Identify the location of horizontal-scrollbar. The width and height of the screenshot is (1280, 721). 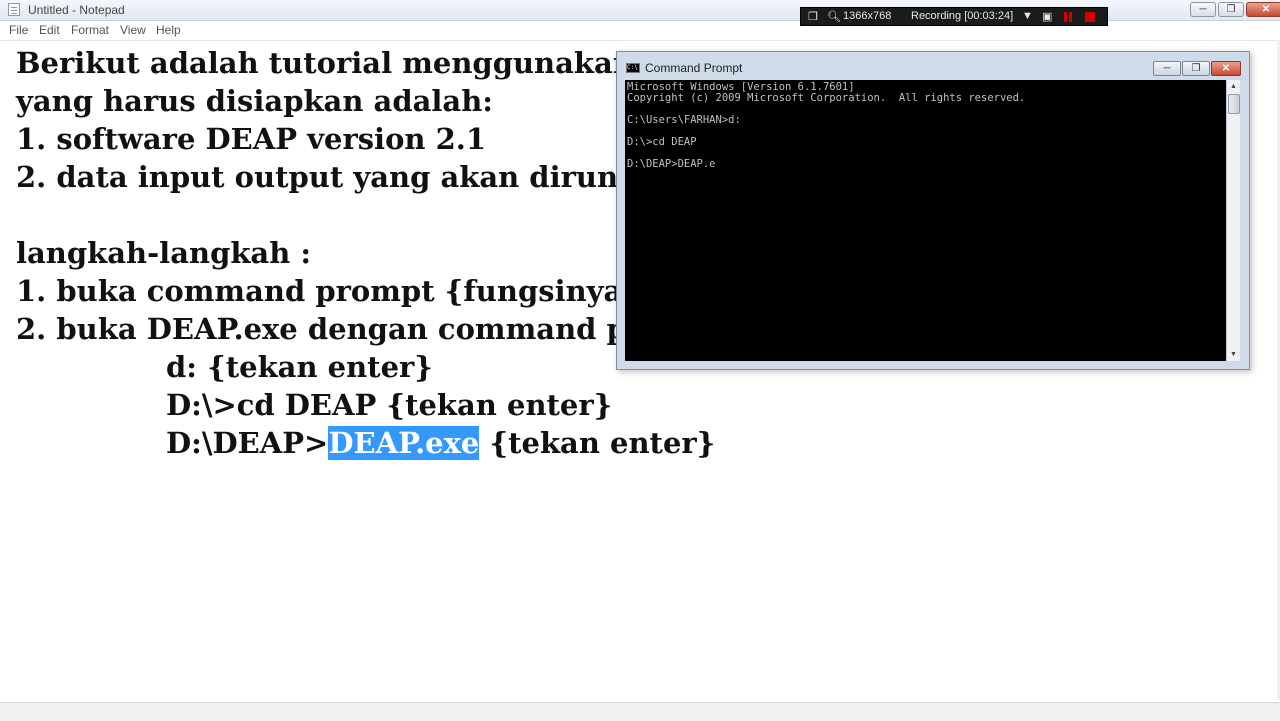
(640, 711).